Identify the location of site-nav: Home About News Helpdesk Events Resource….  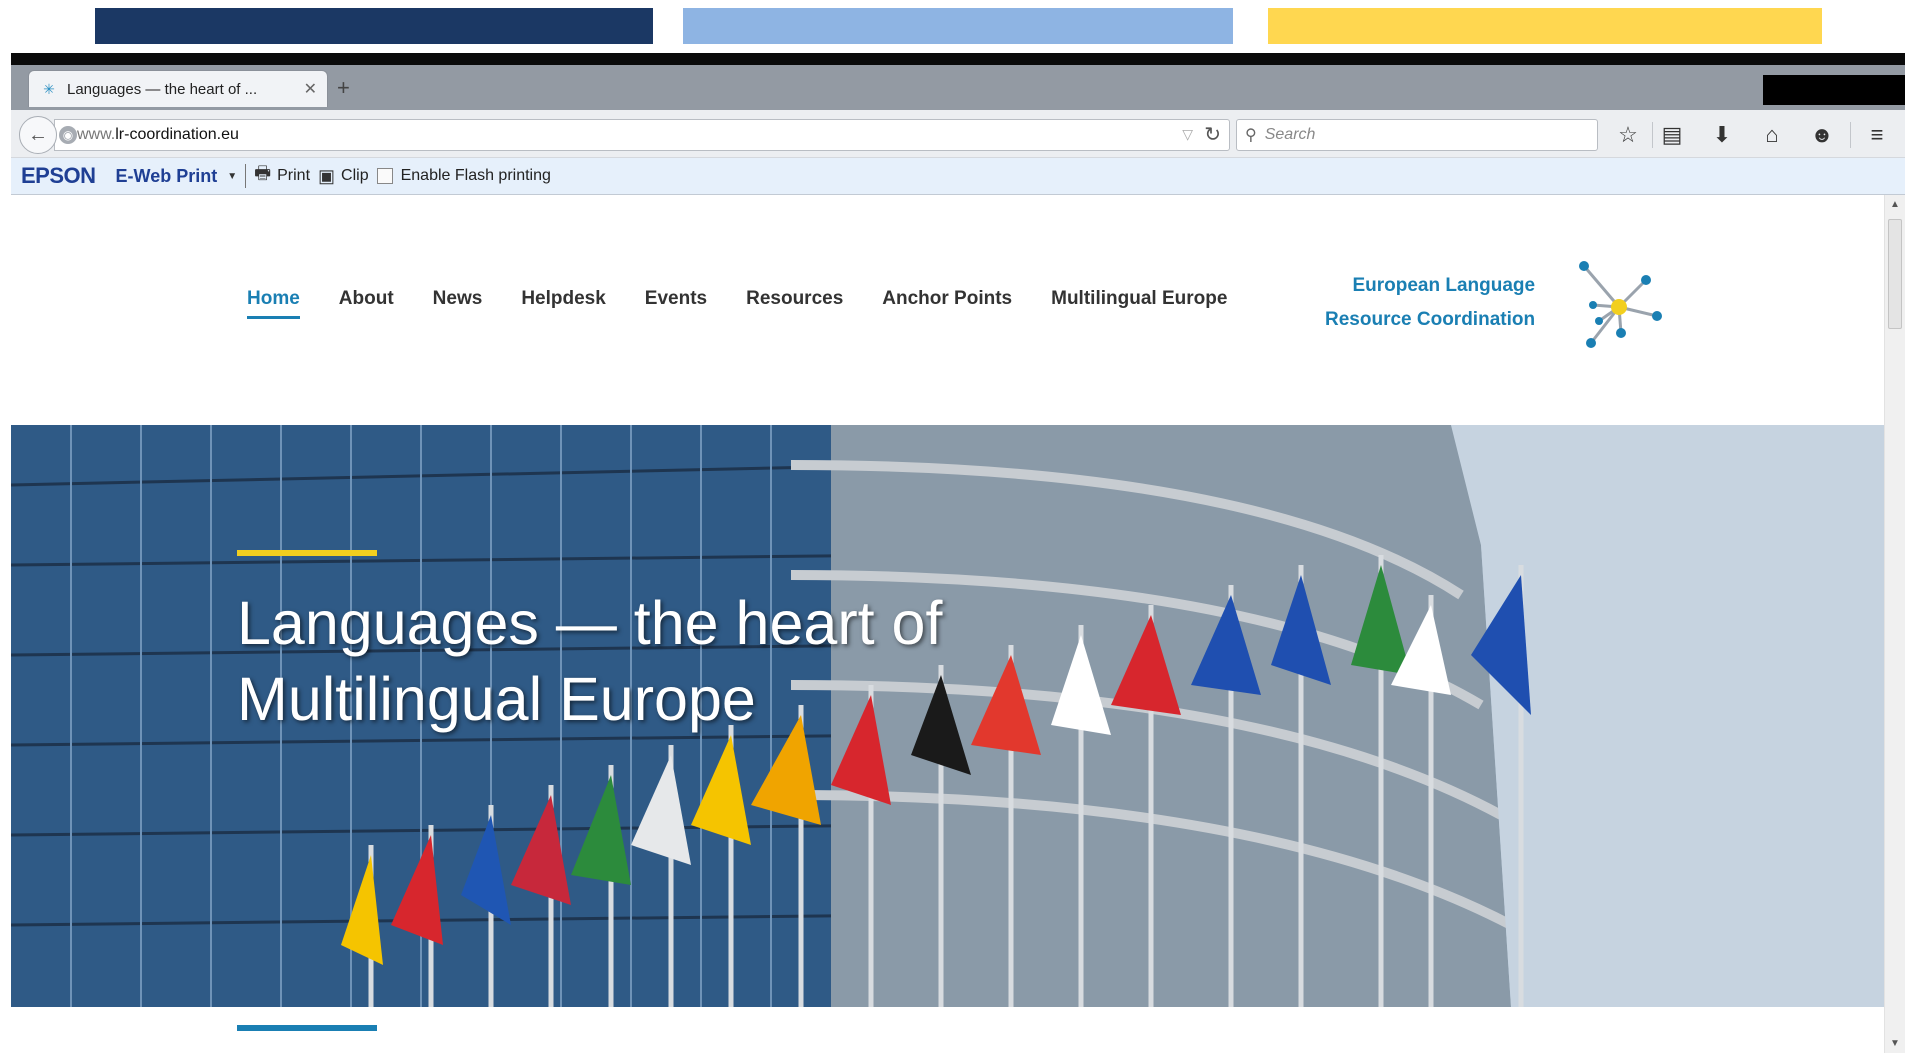
(756, 303).